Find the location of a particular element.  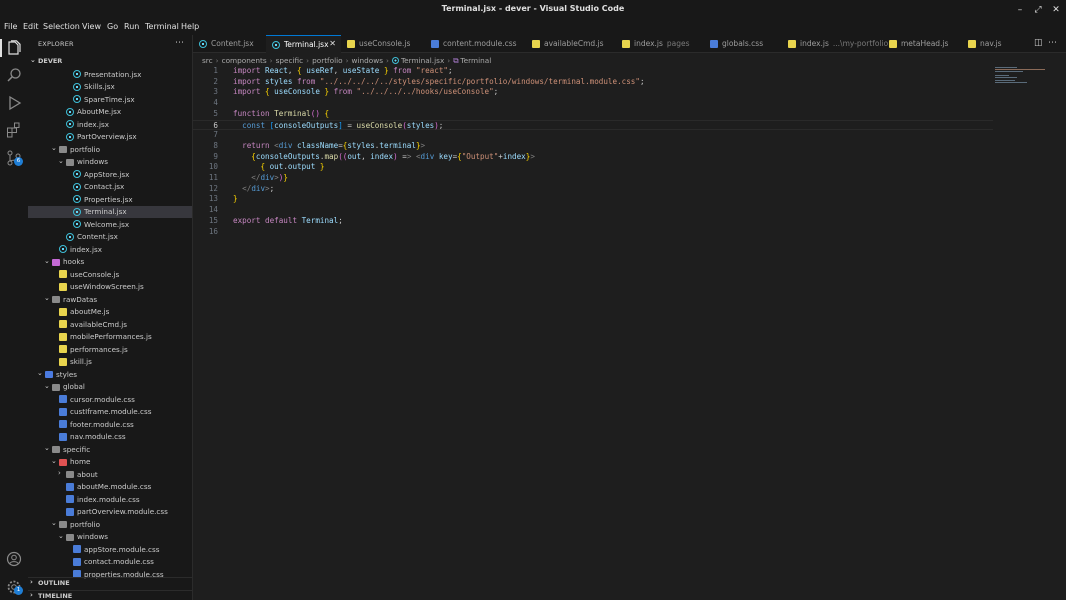

tree-file: appStore.module.css is located at coordinates (110, 549).